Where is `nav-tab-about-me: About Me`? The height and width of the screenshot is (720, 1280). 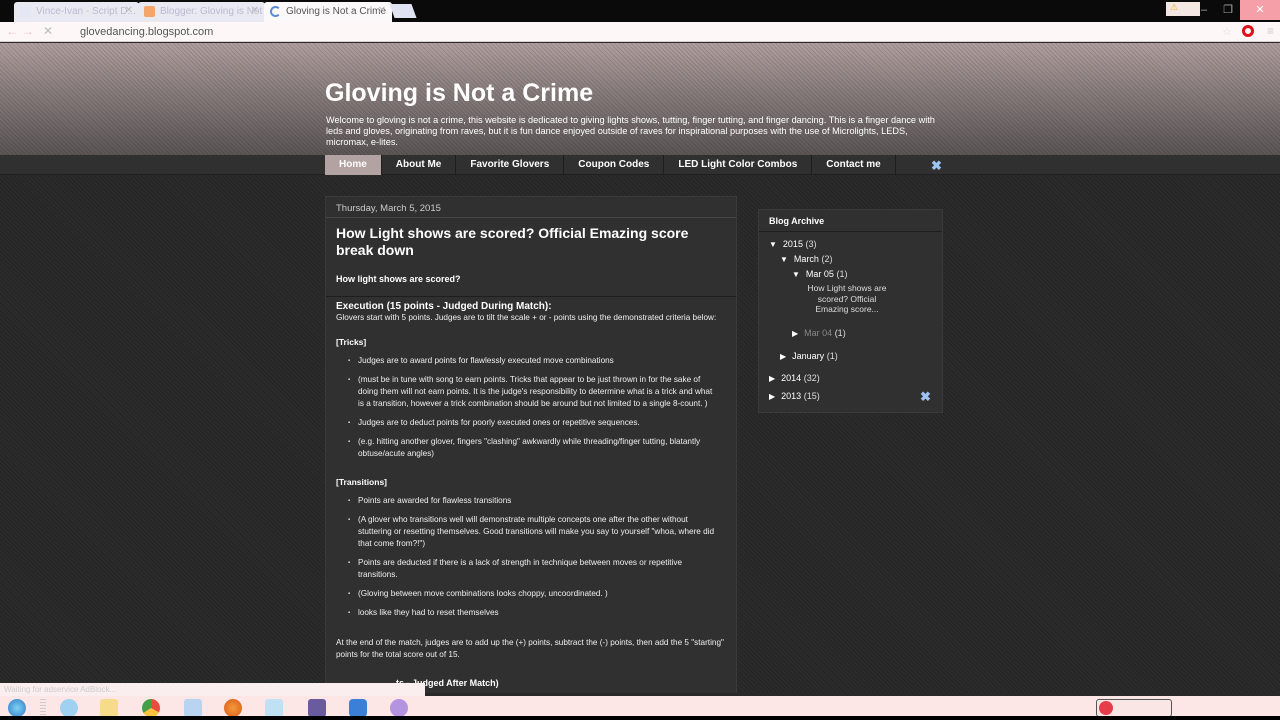
nav-tab-about-me: About Me is located at coordinates (419, 165).